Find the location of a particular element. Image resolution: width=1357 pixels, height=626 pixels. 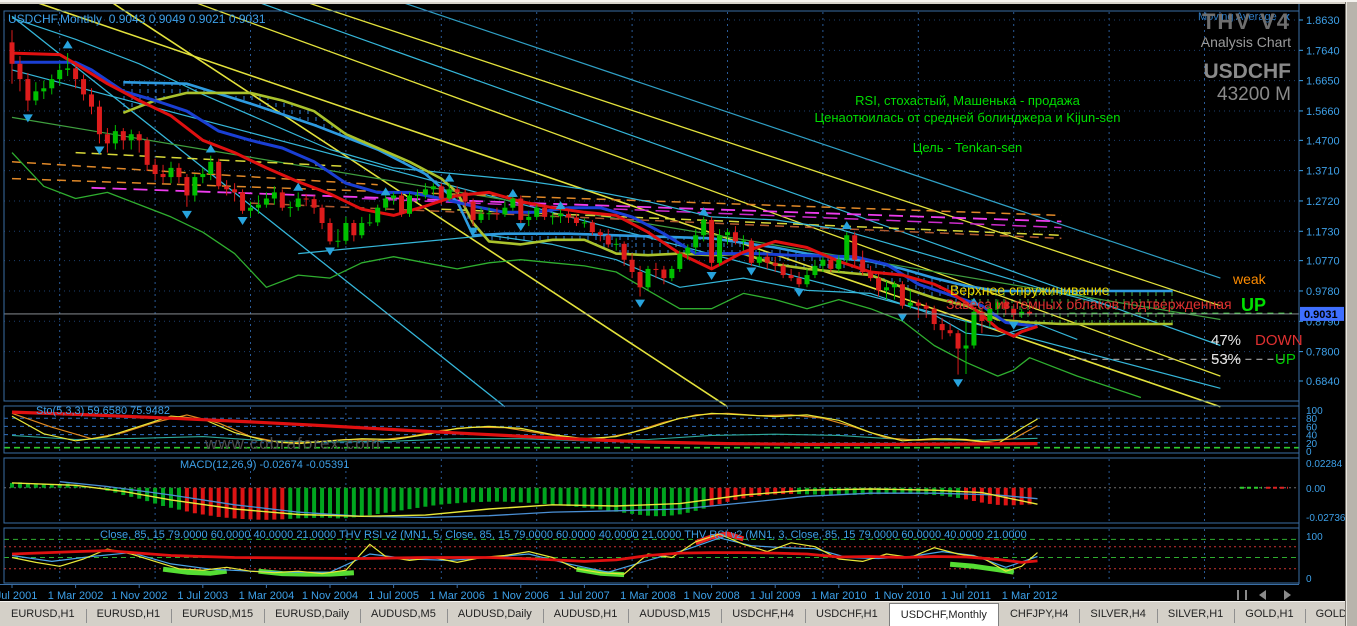

chart-tab-audusd-daily: AUDUSD,Daily is located at coordinates (494, 614).